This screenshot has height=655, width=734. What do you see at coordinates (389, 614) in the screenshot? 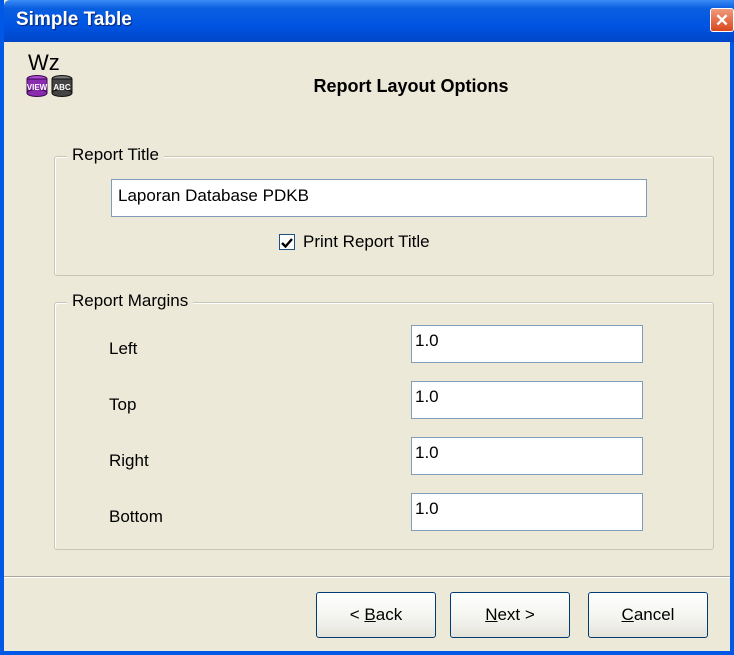
I see `back-label-rest: ack` at bounding box center [389, 614].